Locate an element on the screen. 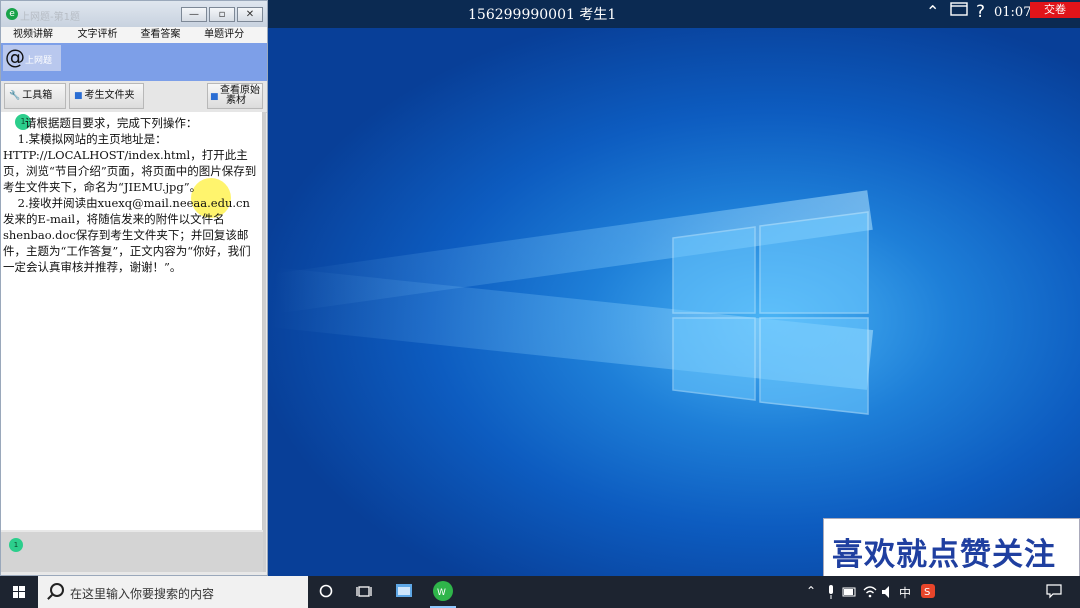 The width and height of the screenshot is (1080, 608). toolbox-label: 工具箱 is located at coordinates (37, 95).